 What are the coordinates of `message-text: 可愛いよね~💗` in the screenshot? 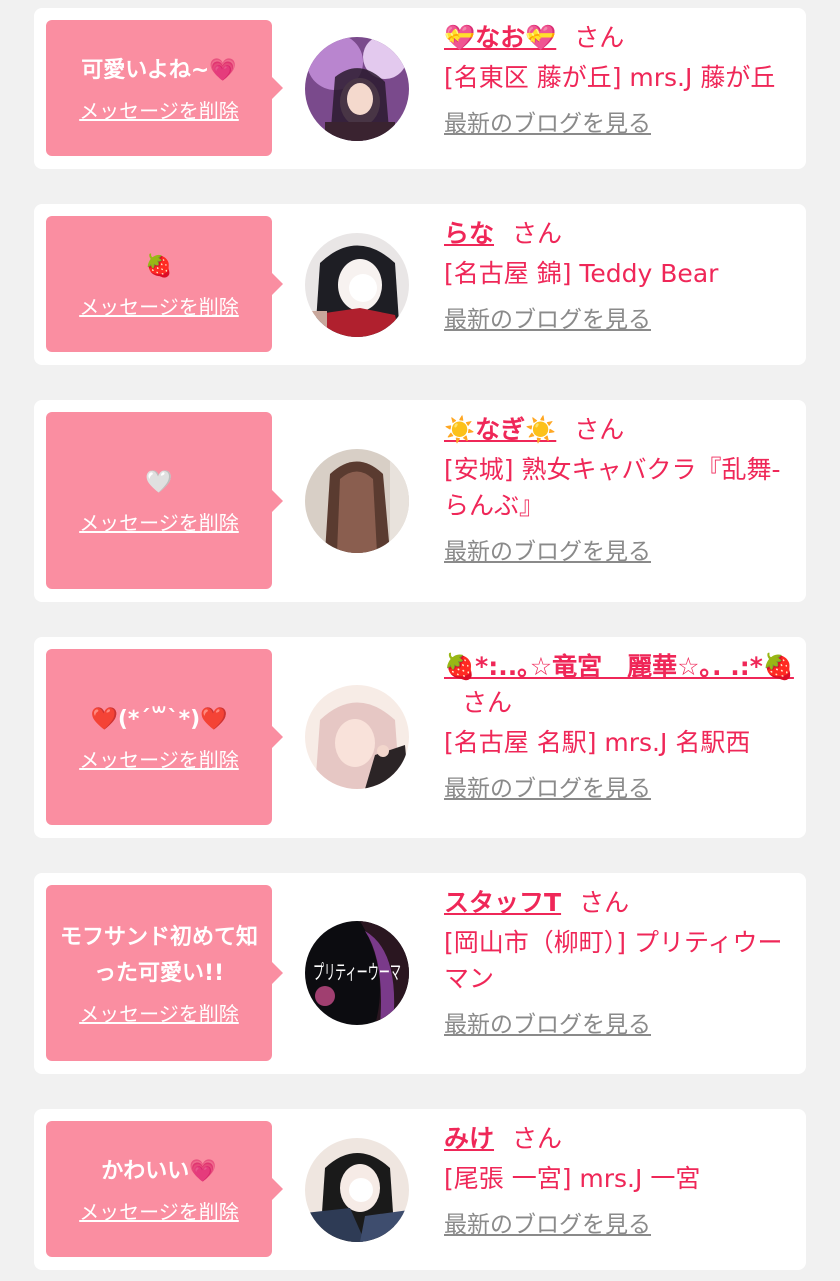 It's located at (159, 70).